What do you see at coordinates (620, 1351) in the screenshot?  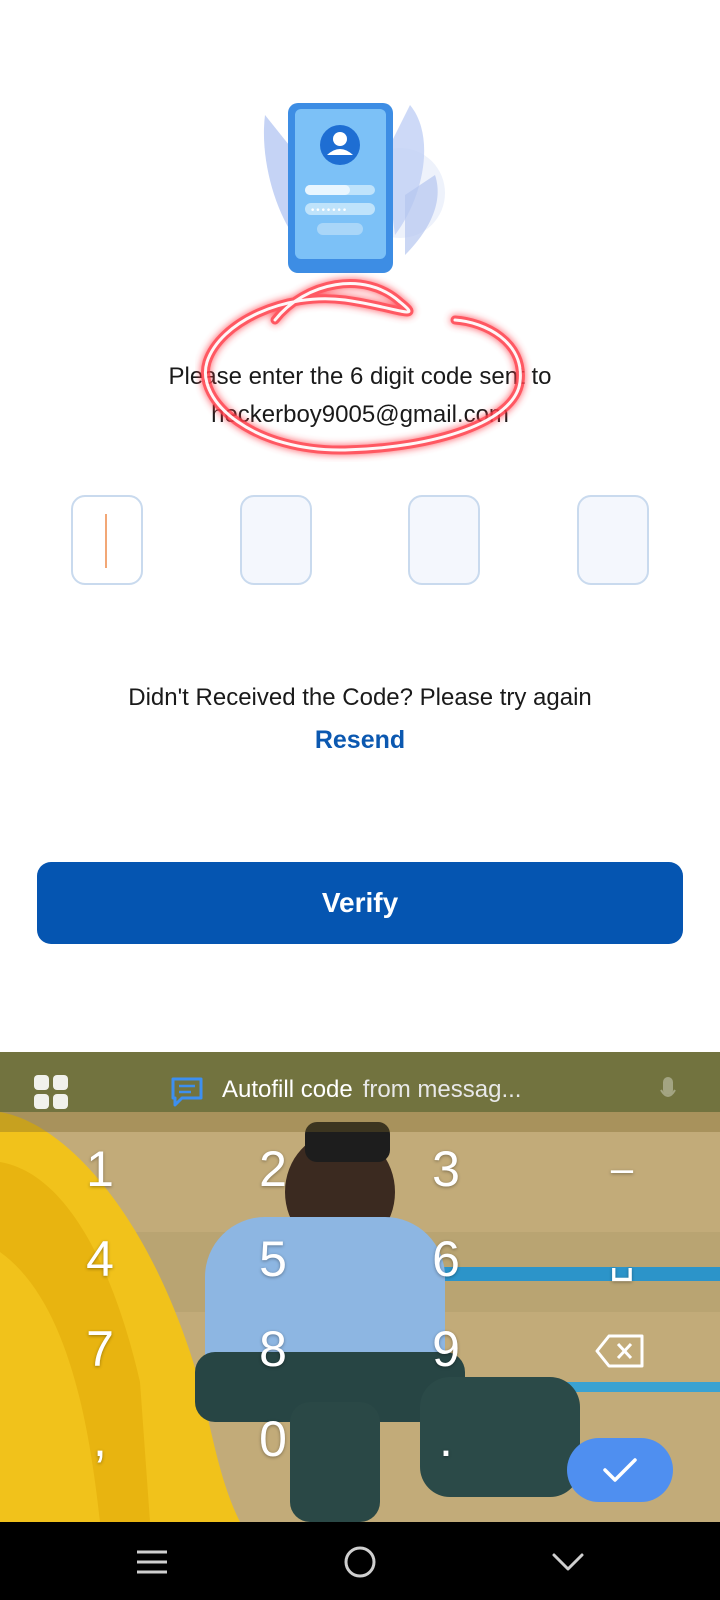 I see `backspace-icon` at bounding box center [620, 1351].